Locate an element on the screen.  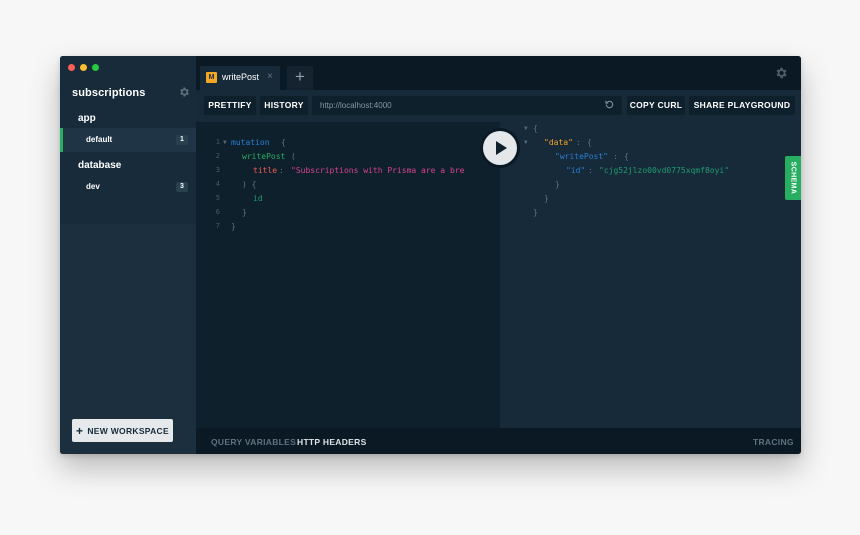
new-workspace-button: + NEW WORKSPACE is located at coordinates (122, 430).